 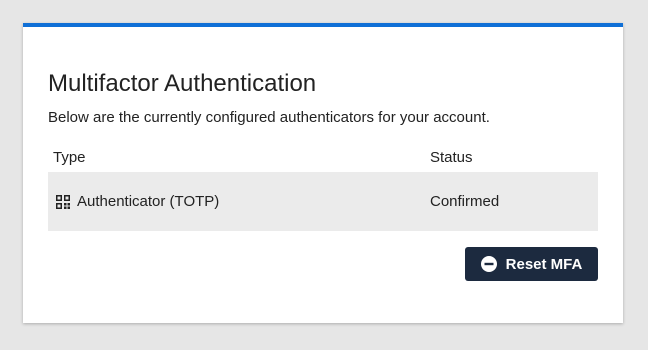 I want to click on reset-mfa-button: Reset MFA, so click(x=531, y=264).